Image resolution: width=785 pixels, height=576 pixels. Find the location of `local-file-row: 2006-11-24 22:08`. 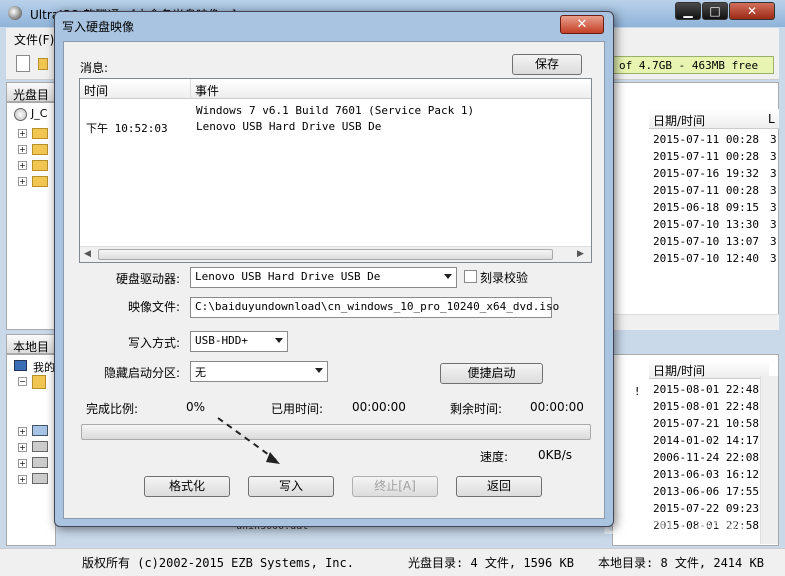

local-file-row: 2006-11-24 22:08 is located at coordinates (706, 457).